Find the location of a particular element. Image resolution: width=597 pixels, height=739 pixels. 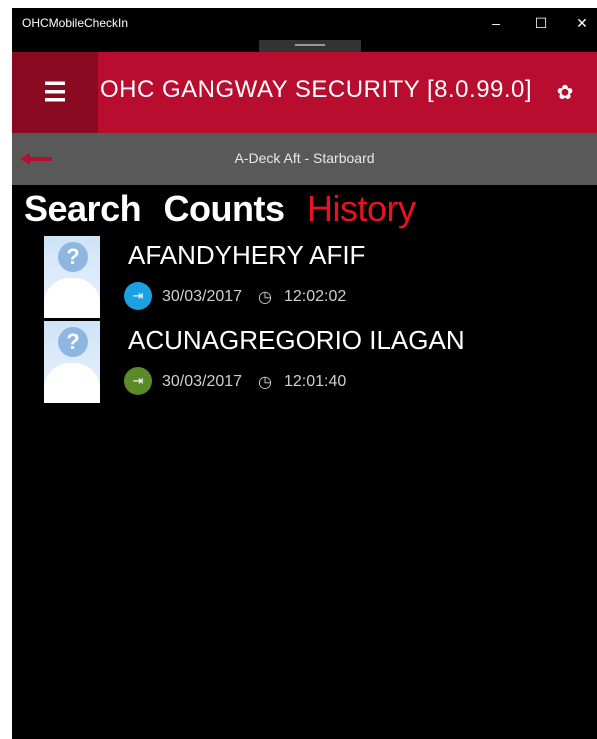

person-name: ACUNAGREGORIO ILAGAN is located at coordinates (296, 340).